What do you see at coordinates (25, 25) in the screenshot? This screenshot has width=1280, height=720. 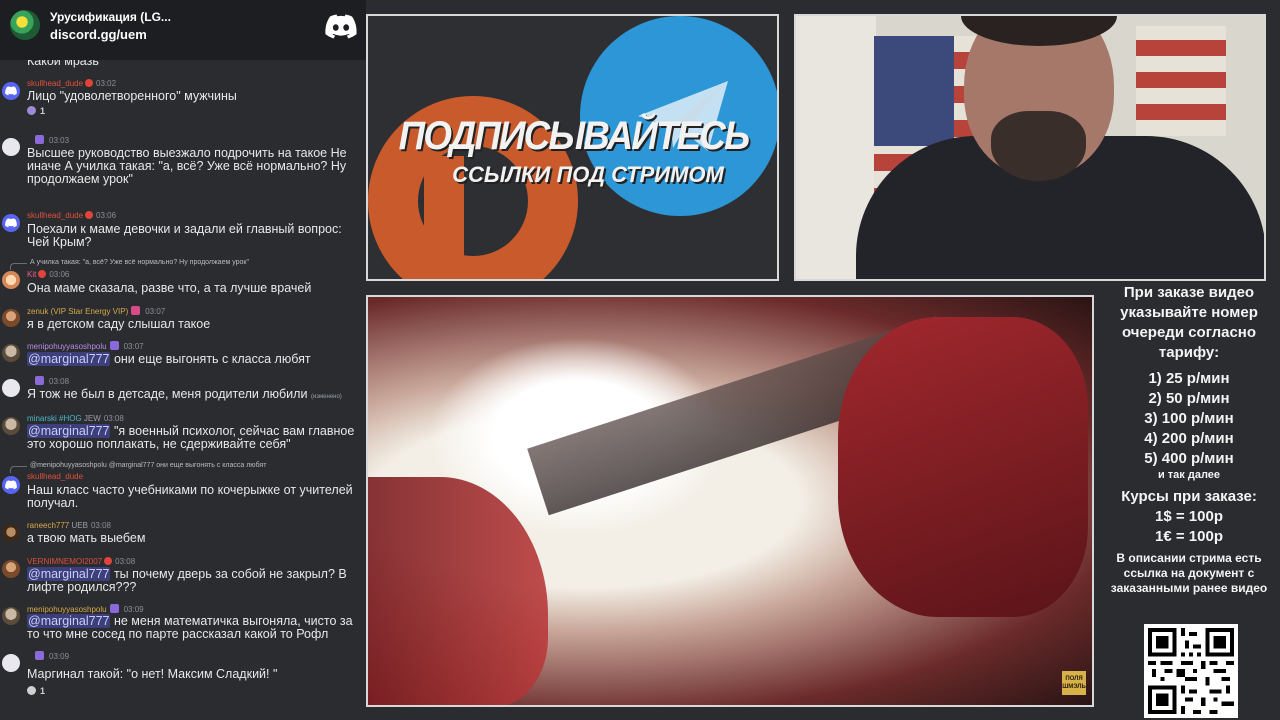 I see `server-icon` at bounding box center [25, 25].